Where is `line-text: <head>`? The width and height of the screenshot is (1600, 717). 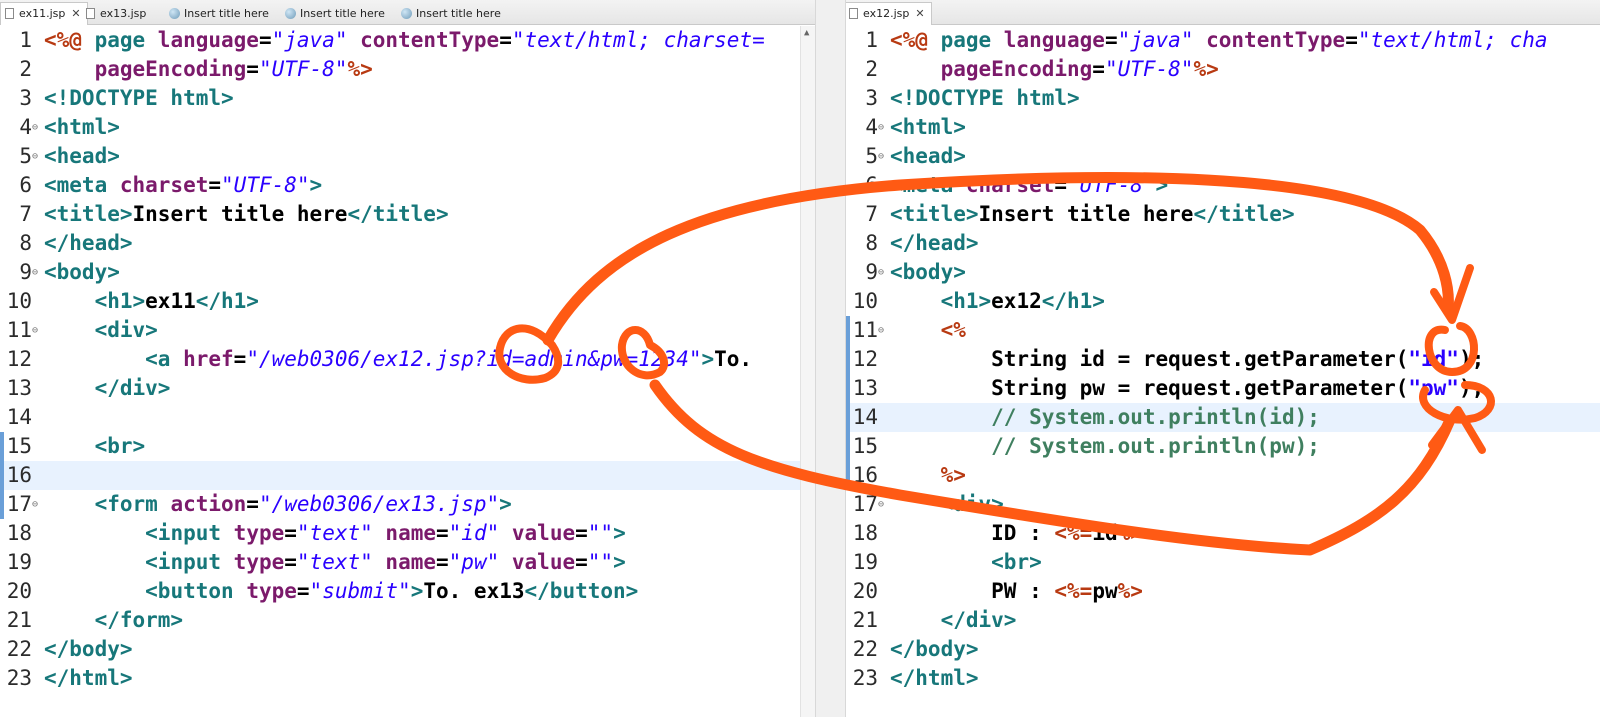 line-text: <head> is located at coordinates (928, 156).